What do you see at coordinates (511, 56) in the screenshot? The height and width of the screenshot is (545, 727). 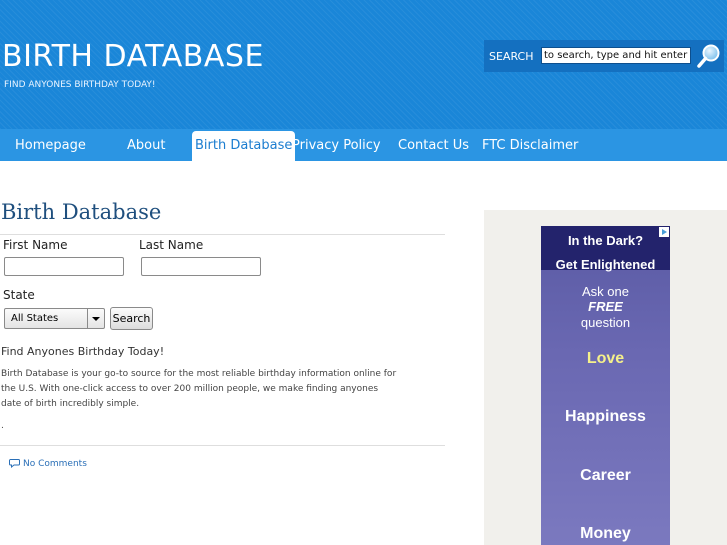 I see `search-label: SEARCH` at bounding box center [511, 56].